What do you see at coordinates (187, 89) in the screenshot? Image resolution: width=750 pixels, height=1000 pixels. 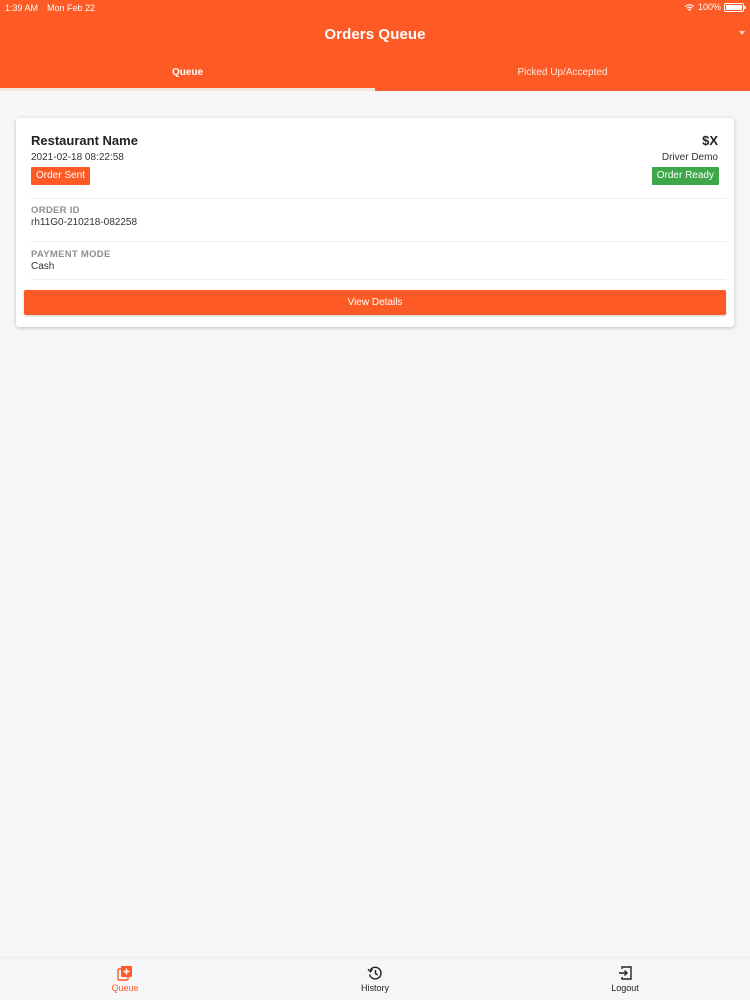 I see `active-tab-indicator` at bounding box center [187, 89].